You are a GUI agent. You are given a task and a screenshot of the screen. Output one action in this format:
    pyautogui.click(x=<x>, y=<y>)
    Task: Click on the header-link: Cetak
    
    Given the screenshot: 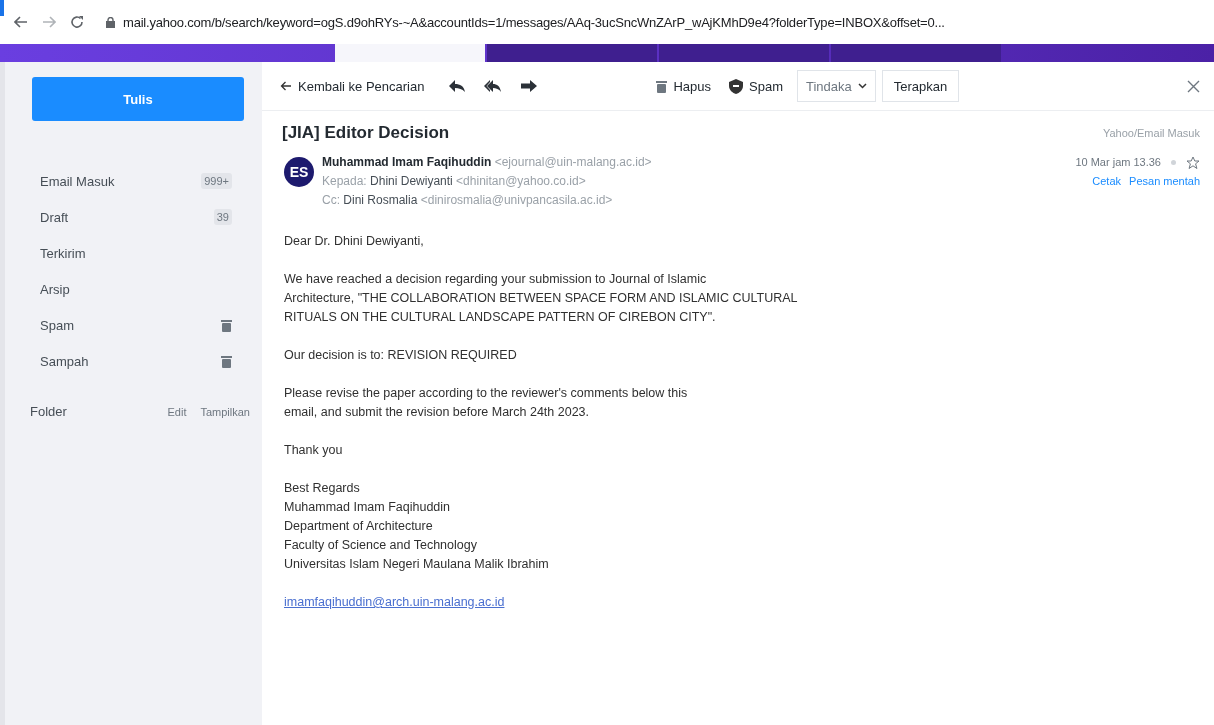 What is the action you would take?
    pyautogui.click(x=1107, y=181)
    